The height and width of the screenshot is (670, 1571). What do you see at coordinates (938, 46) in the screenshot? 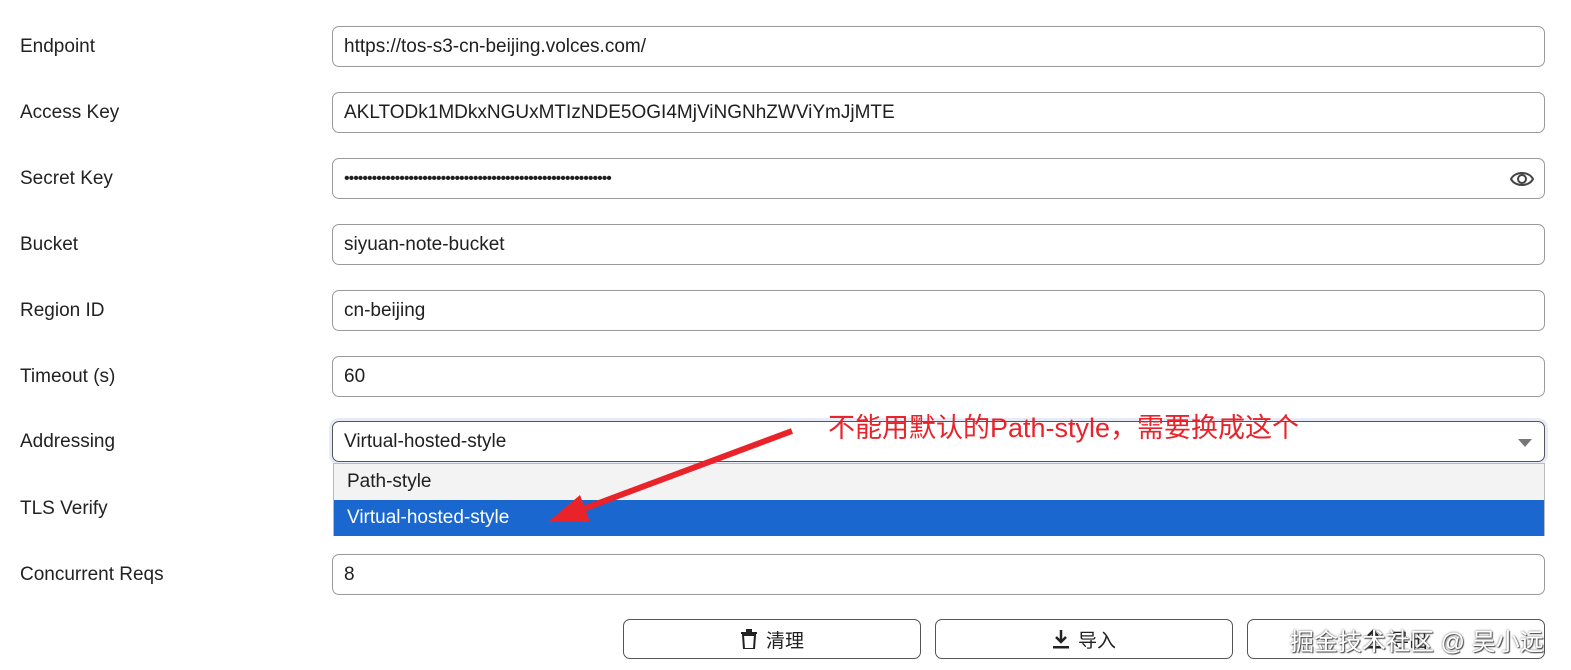
I see `endpoint-input: https://tos-s3-cn-beijing.volces.com/` at bounding box center [938, 46].